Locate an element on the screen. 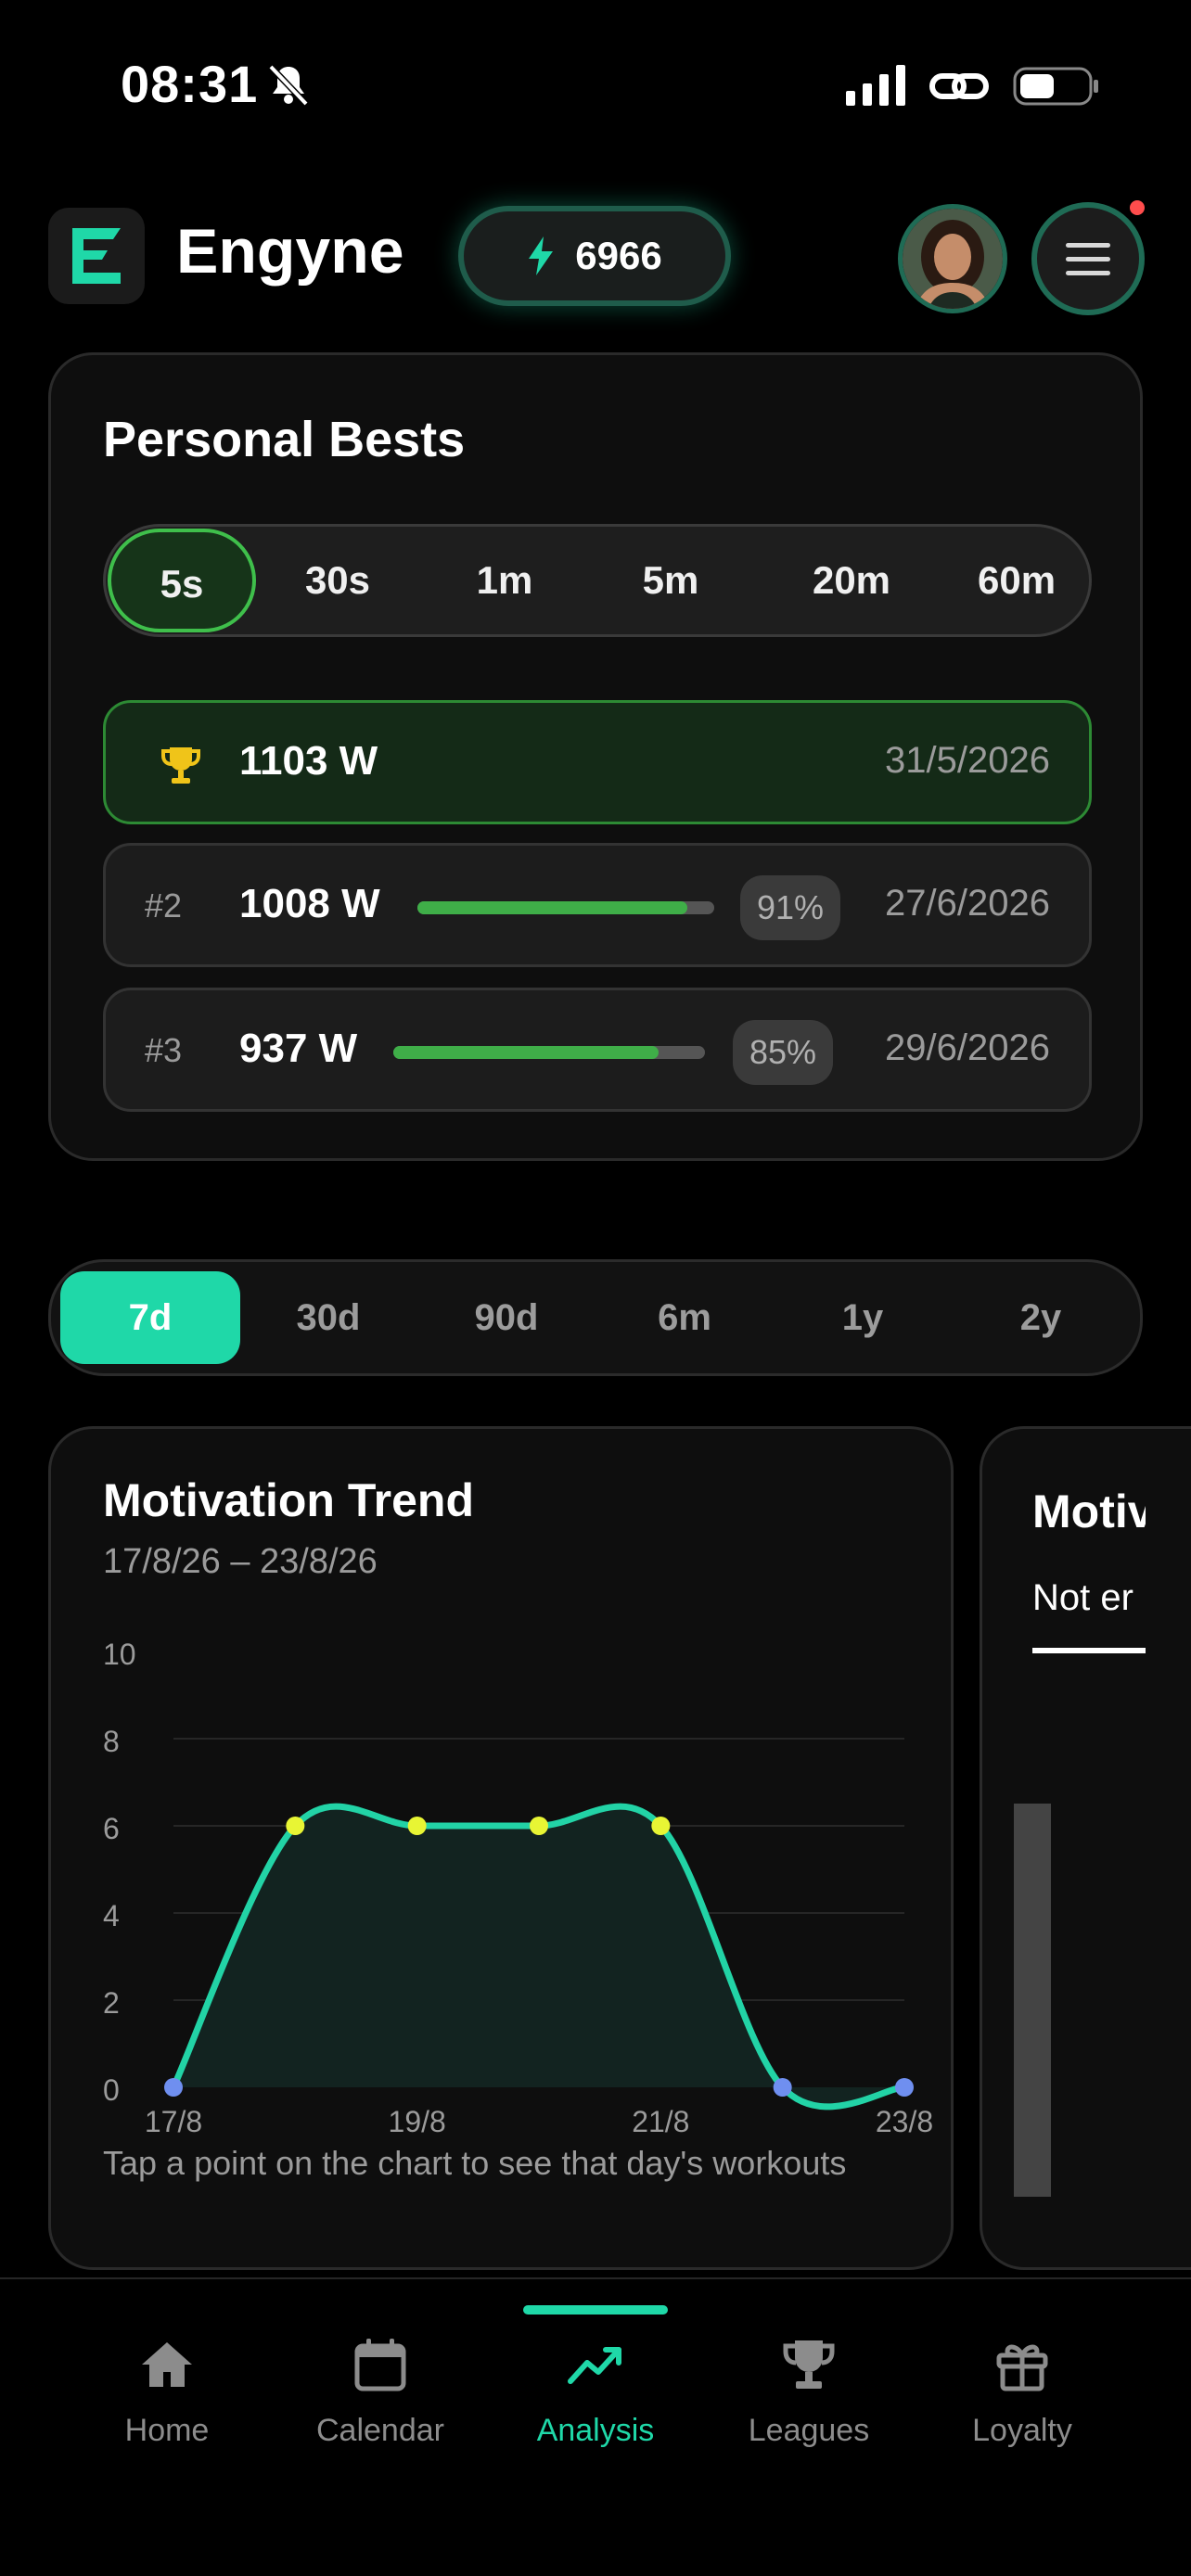 This screenshot has width=1191, height=2576. nav-analysis: Analysis is located at coordinates (595, 2405).